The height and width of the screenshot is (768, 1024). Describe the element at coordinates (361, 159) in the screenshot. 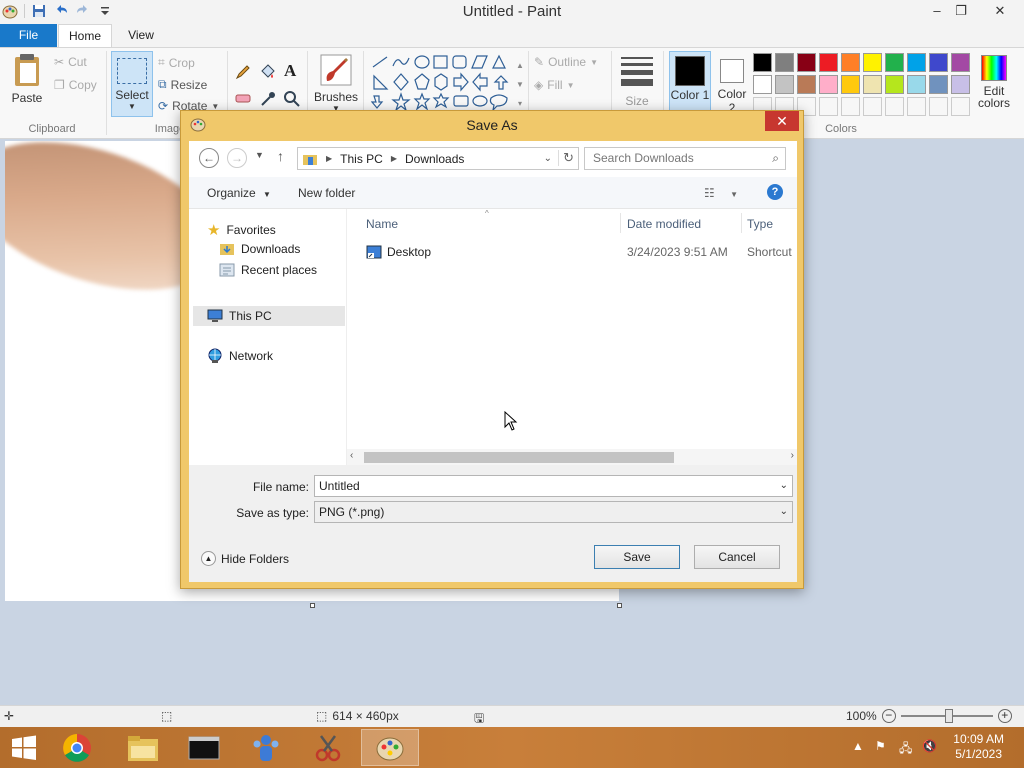

I see `breadcrumb-this-pc: This PC` at that location.